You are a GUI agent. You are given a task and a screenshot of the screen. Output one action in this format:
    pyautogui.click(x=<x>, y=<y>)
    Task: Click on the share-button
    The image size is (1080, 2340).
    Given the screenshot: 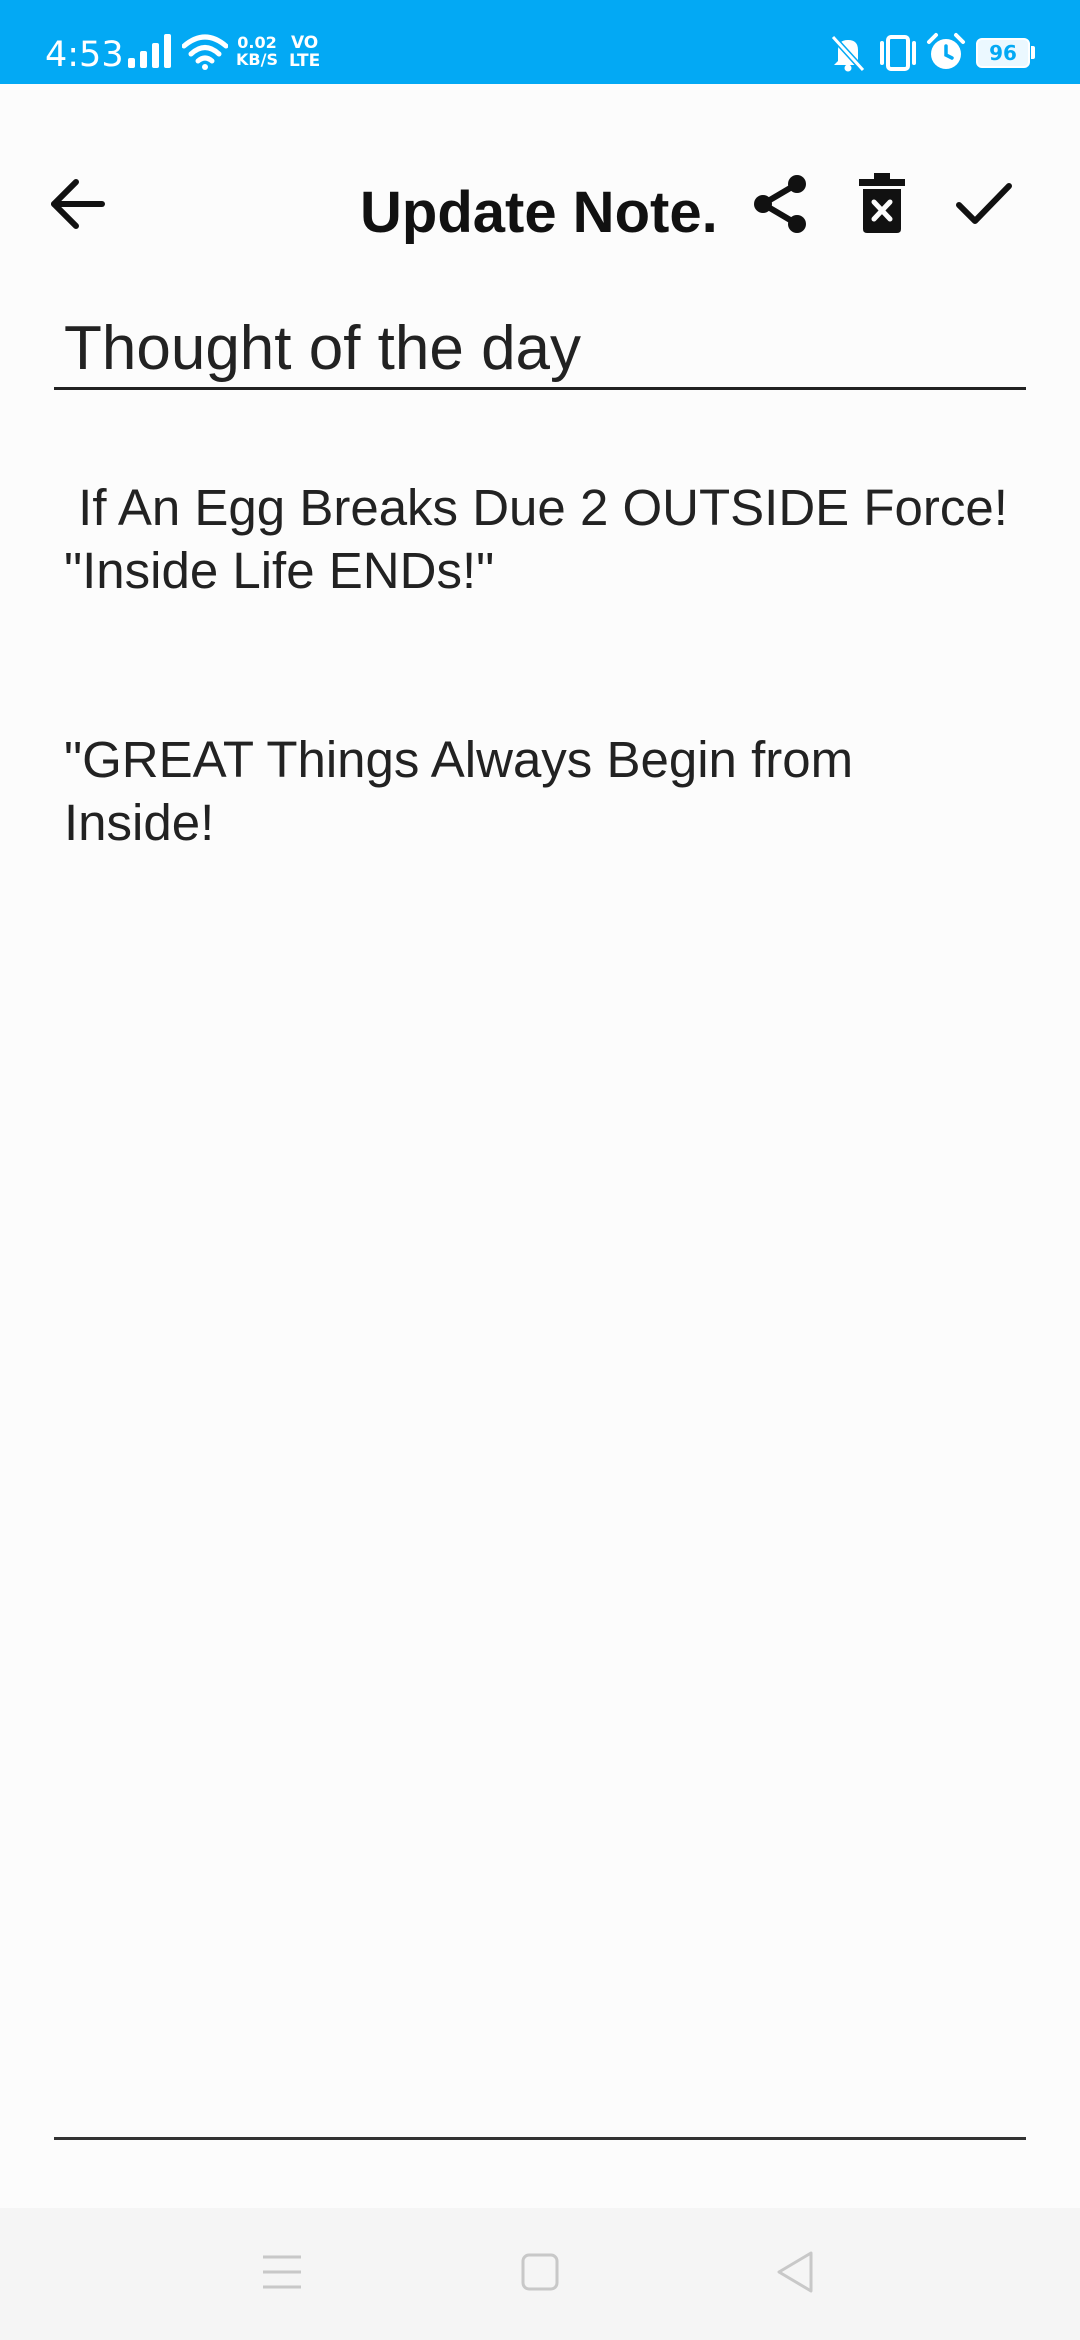 What is the action you would take?
    pyautogui.click(x=780, y=206)
    